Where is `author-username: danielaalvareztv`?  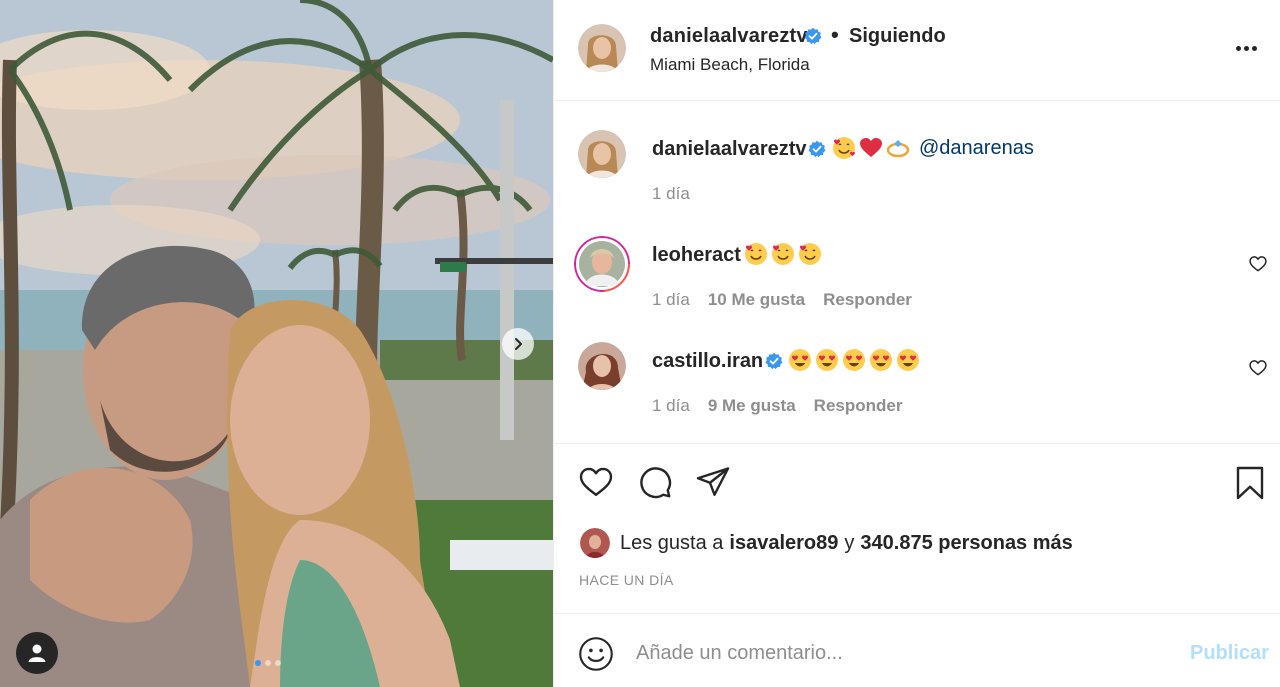 author-username: danielaalvareztv is located at coordinates (729, 36).